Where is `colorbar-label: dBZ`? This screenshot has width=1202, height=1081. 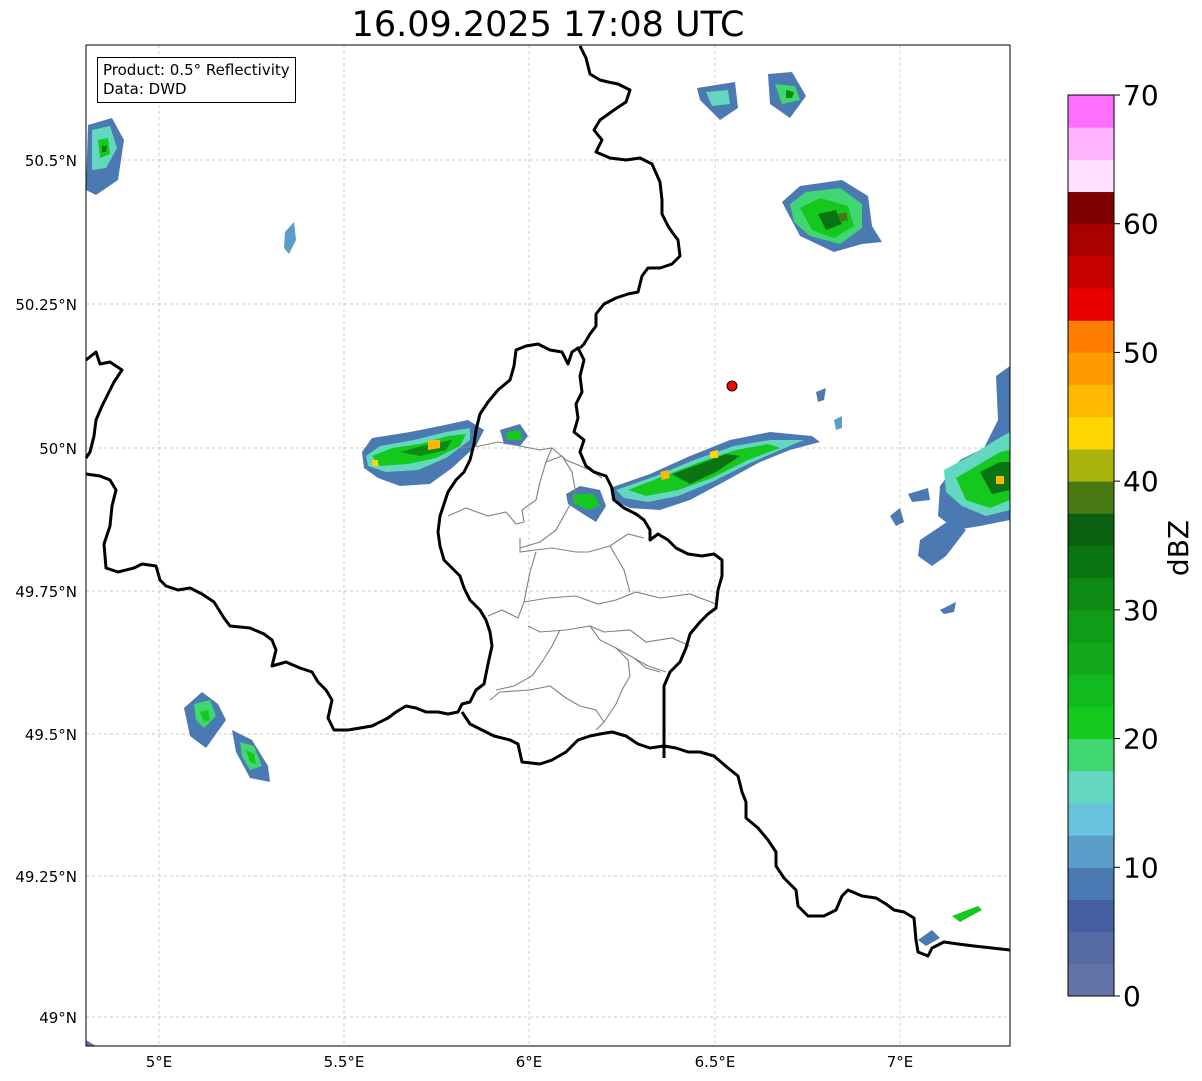 colorbar-label: dBZ is located at coordinates (1178, 548).